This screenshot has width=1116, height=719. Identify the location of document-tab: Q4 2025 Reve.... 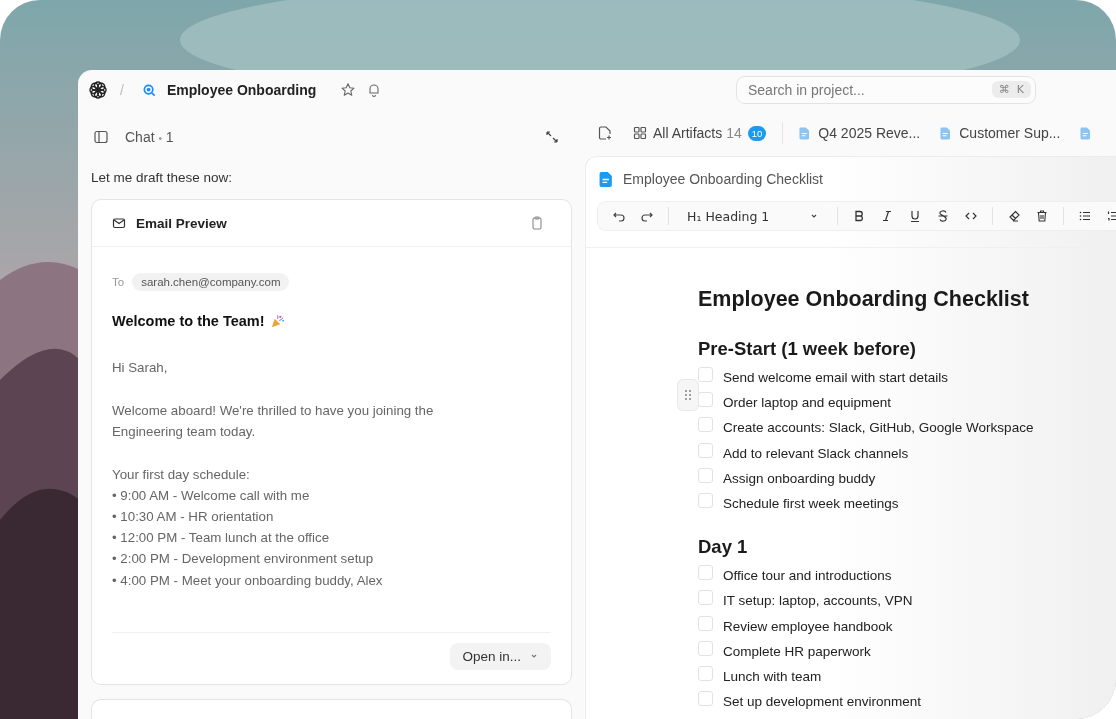
(860, 133).